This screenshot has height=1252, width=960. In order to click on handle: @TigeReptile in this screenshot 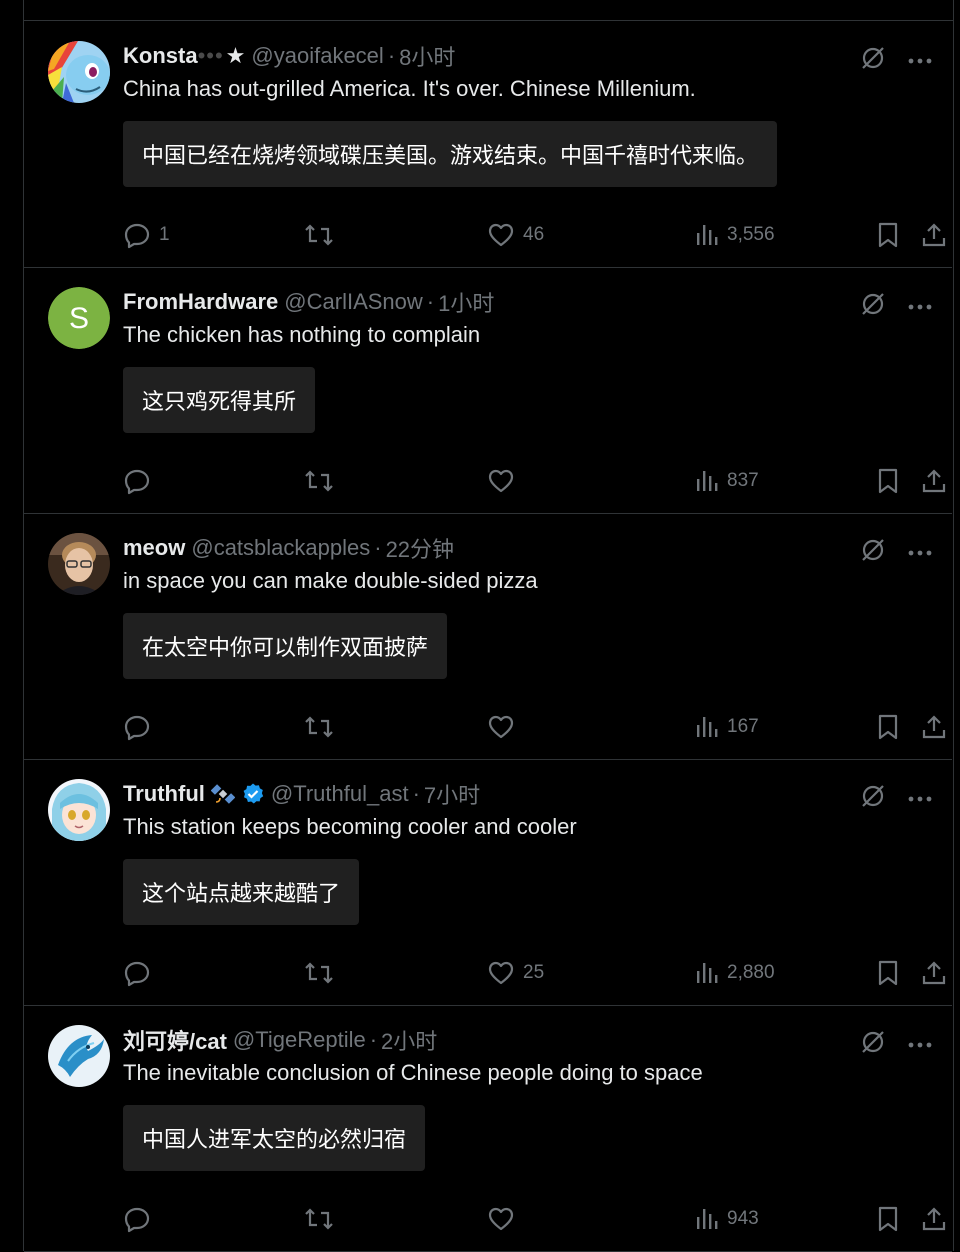, I will do `click(299, 1040)`.